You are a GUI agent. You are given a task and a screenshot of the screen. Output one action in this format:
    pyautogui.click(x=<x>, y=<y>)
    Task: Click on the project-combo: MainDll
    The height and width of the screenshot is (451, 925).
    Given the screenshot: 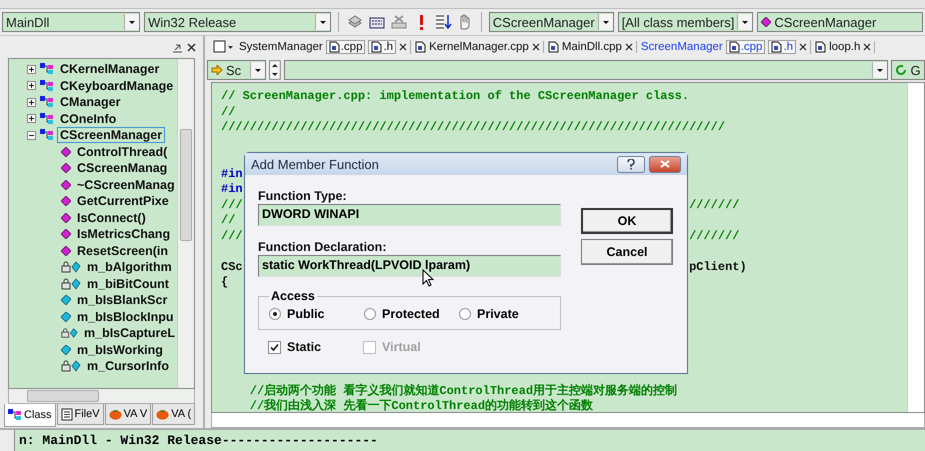 What is the action you would take?
    pyautogui.click(x=71, y=22)
    